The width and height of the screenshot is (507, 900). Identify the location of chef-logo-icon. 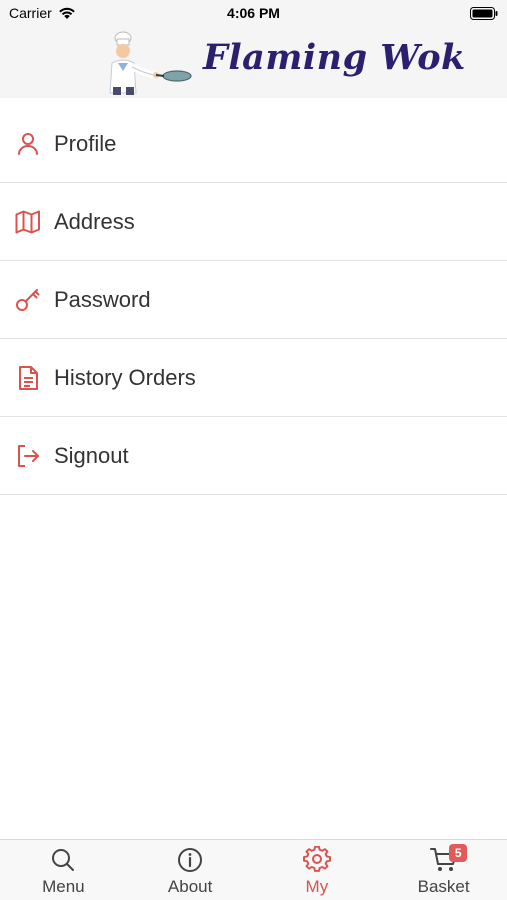
(150, 63).